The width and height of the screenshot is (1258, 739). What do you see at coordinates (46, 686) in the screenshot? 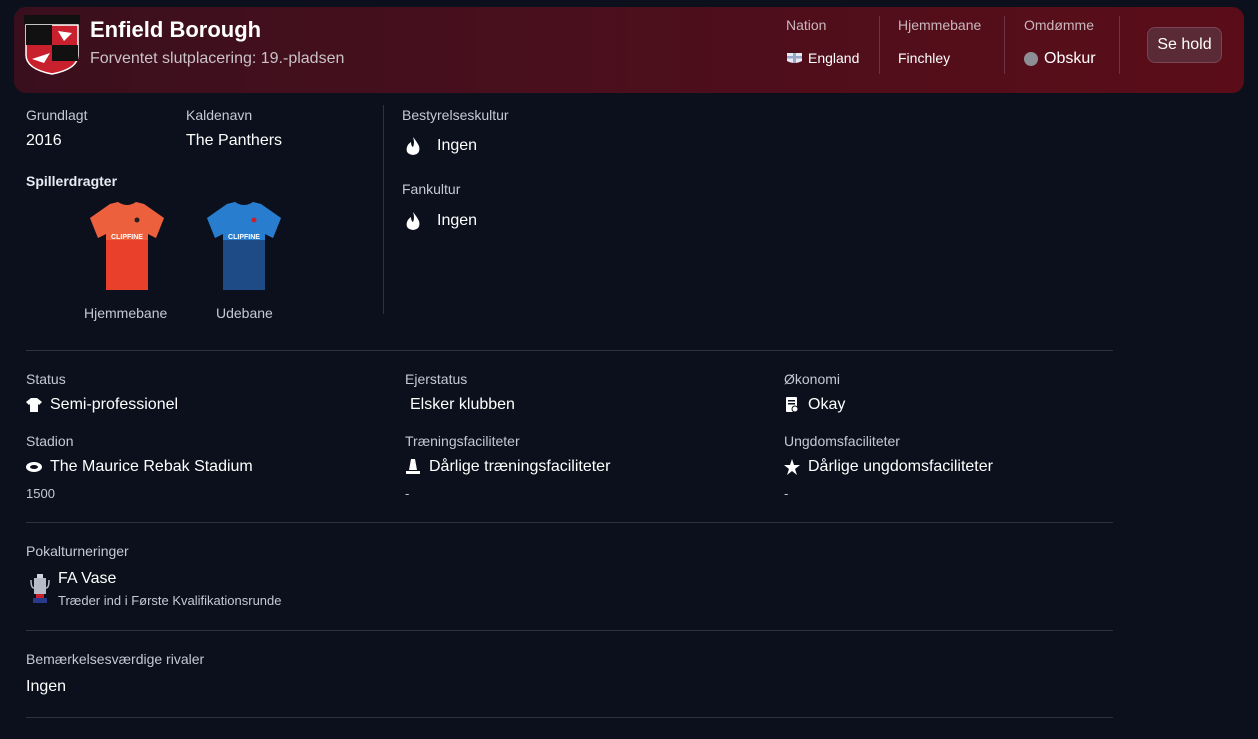
I see `rivals-value: Ingen` at bounding box center [46, 686].